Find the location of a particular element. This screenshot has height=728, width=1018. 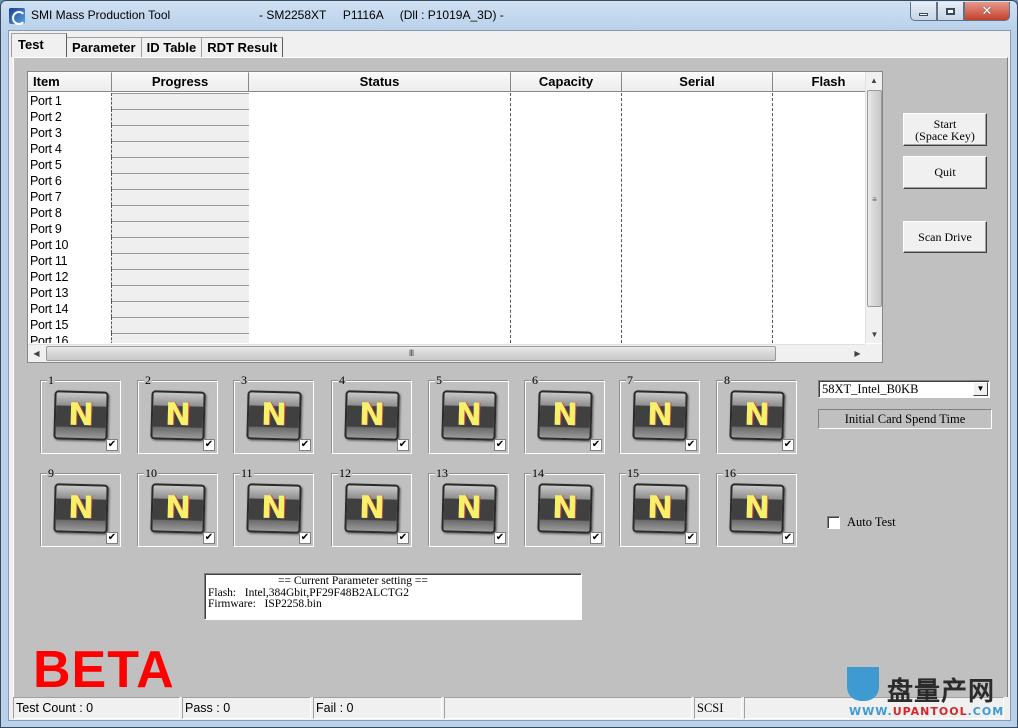

column-capacity: Capacity is located at coordinates (566, 82).